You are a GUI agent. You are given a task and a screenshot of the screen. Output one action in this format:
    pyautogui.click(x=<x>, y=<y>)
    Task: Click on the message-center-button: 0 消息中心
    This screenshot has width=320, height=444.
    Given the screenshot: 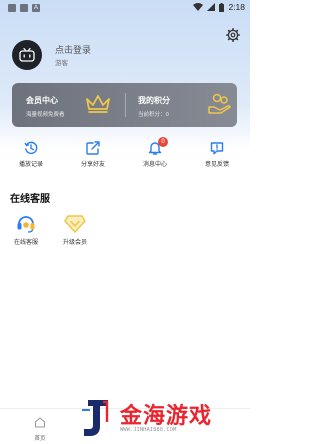 What is the action you would take?
    pyautogui.click(x=155, y=152)
    